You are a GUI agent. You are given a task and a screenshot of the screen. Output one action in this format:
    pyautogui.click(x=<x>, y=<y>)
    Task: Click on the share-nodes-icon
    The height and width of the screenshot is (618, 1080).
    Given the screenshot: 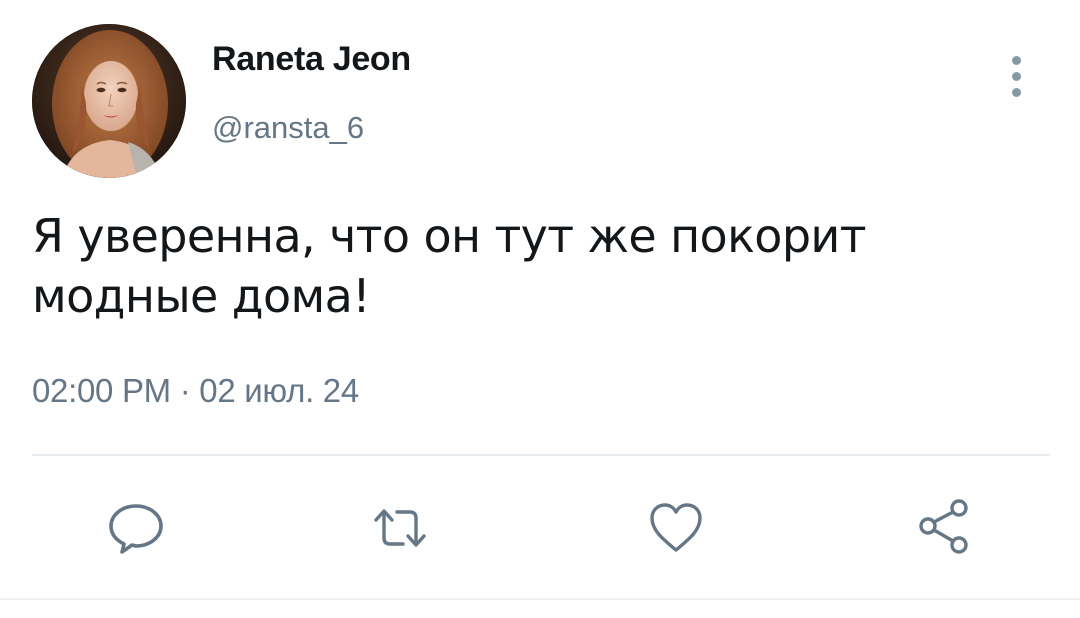 What is the action you would take?
    pyautogui.click(x=943, y=526)
    